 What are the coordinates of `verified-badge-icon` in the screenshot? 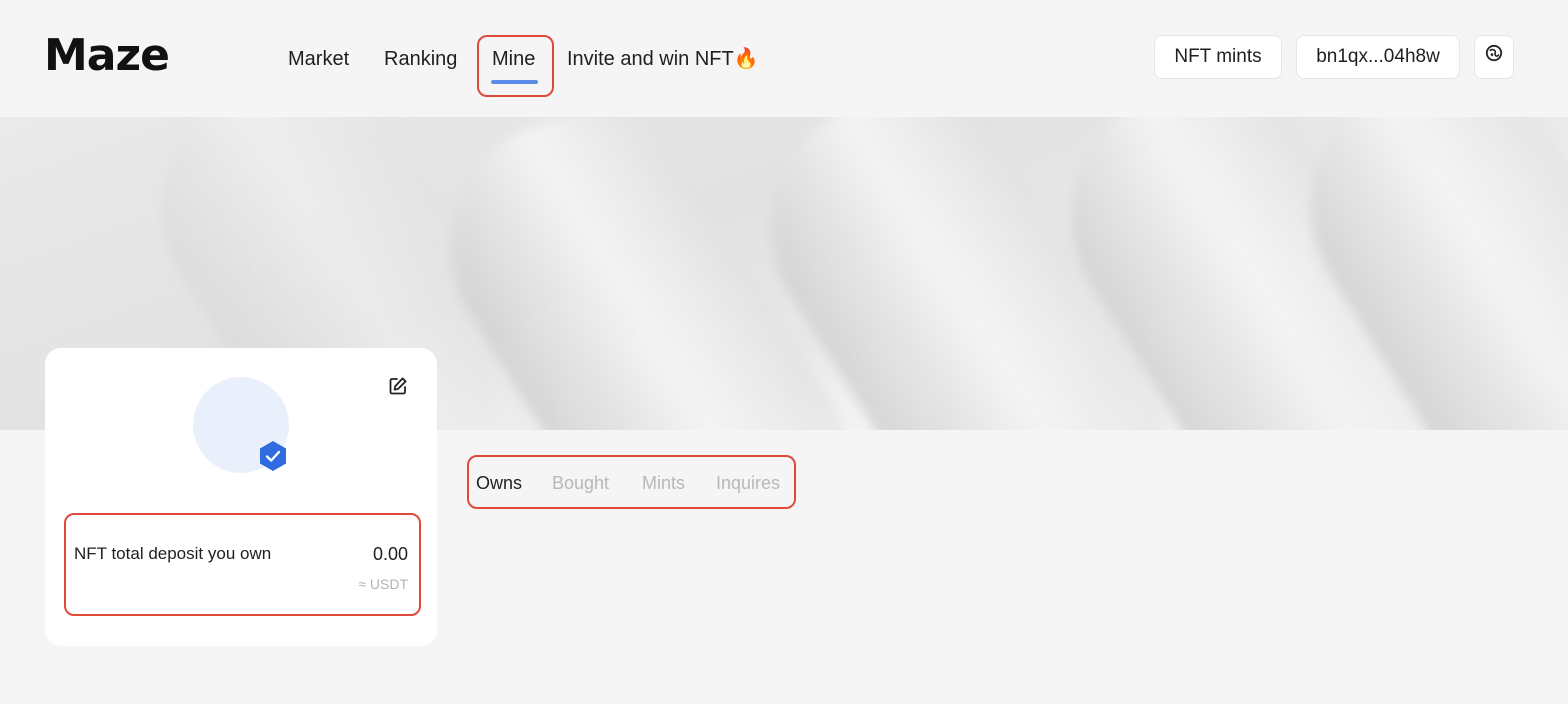 It's located at (273, 456).